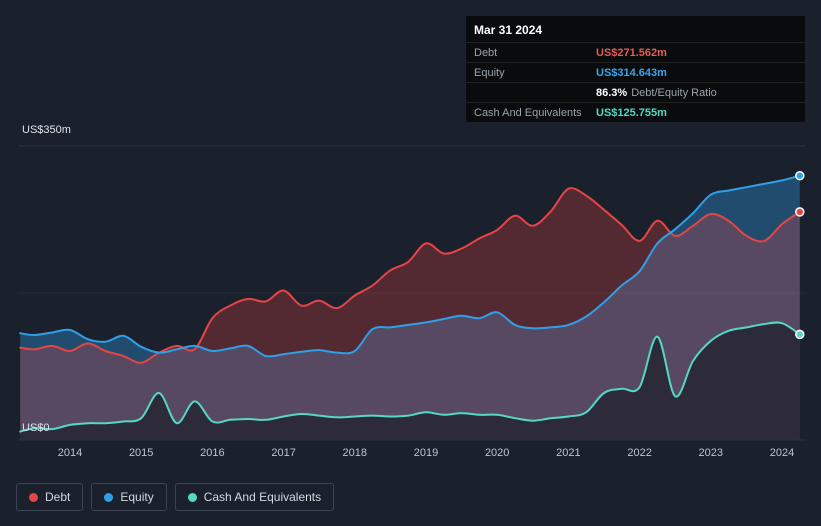 The height and width of the screenshot is (526, 821). What do you see at coordinates (497, 453) in the screenshot?
I see `x-tick-label: 2020` at bounding box center [497, 453].